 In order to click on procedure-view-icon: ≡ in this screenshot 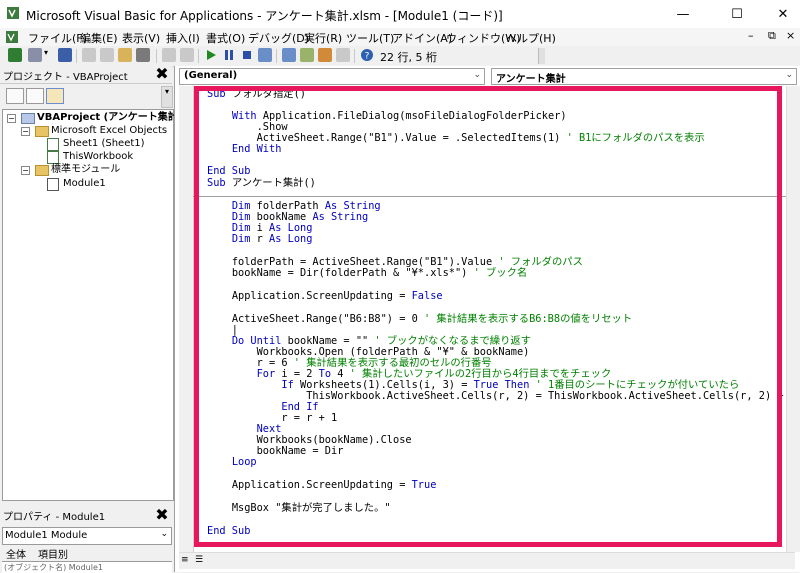, I will do `click(185, 560)`.